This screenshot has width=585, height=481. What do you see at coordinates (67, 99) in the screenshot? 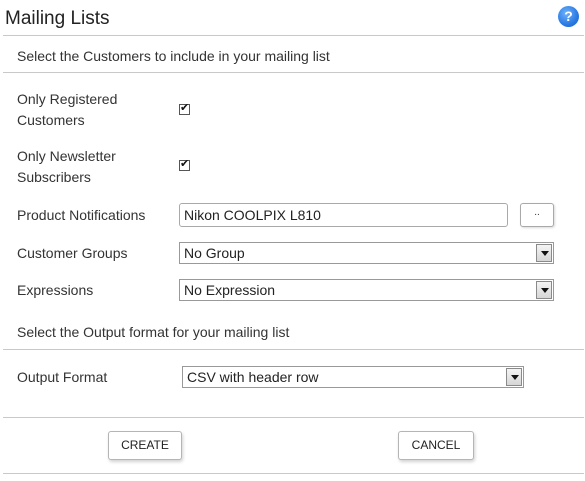
I see `only-registered-label-line1: Only Registered` at bounding box center [67, 99].